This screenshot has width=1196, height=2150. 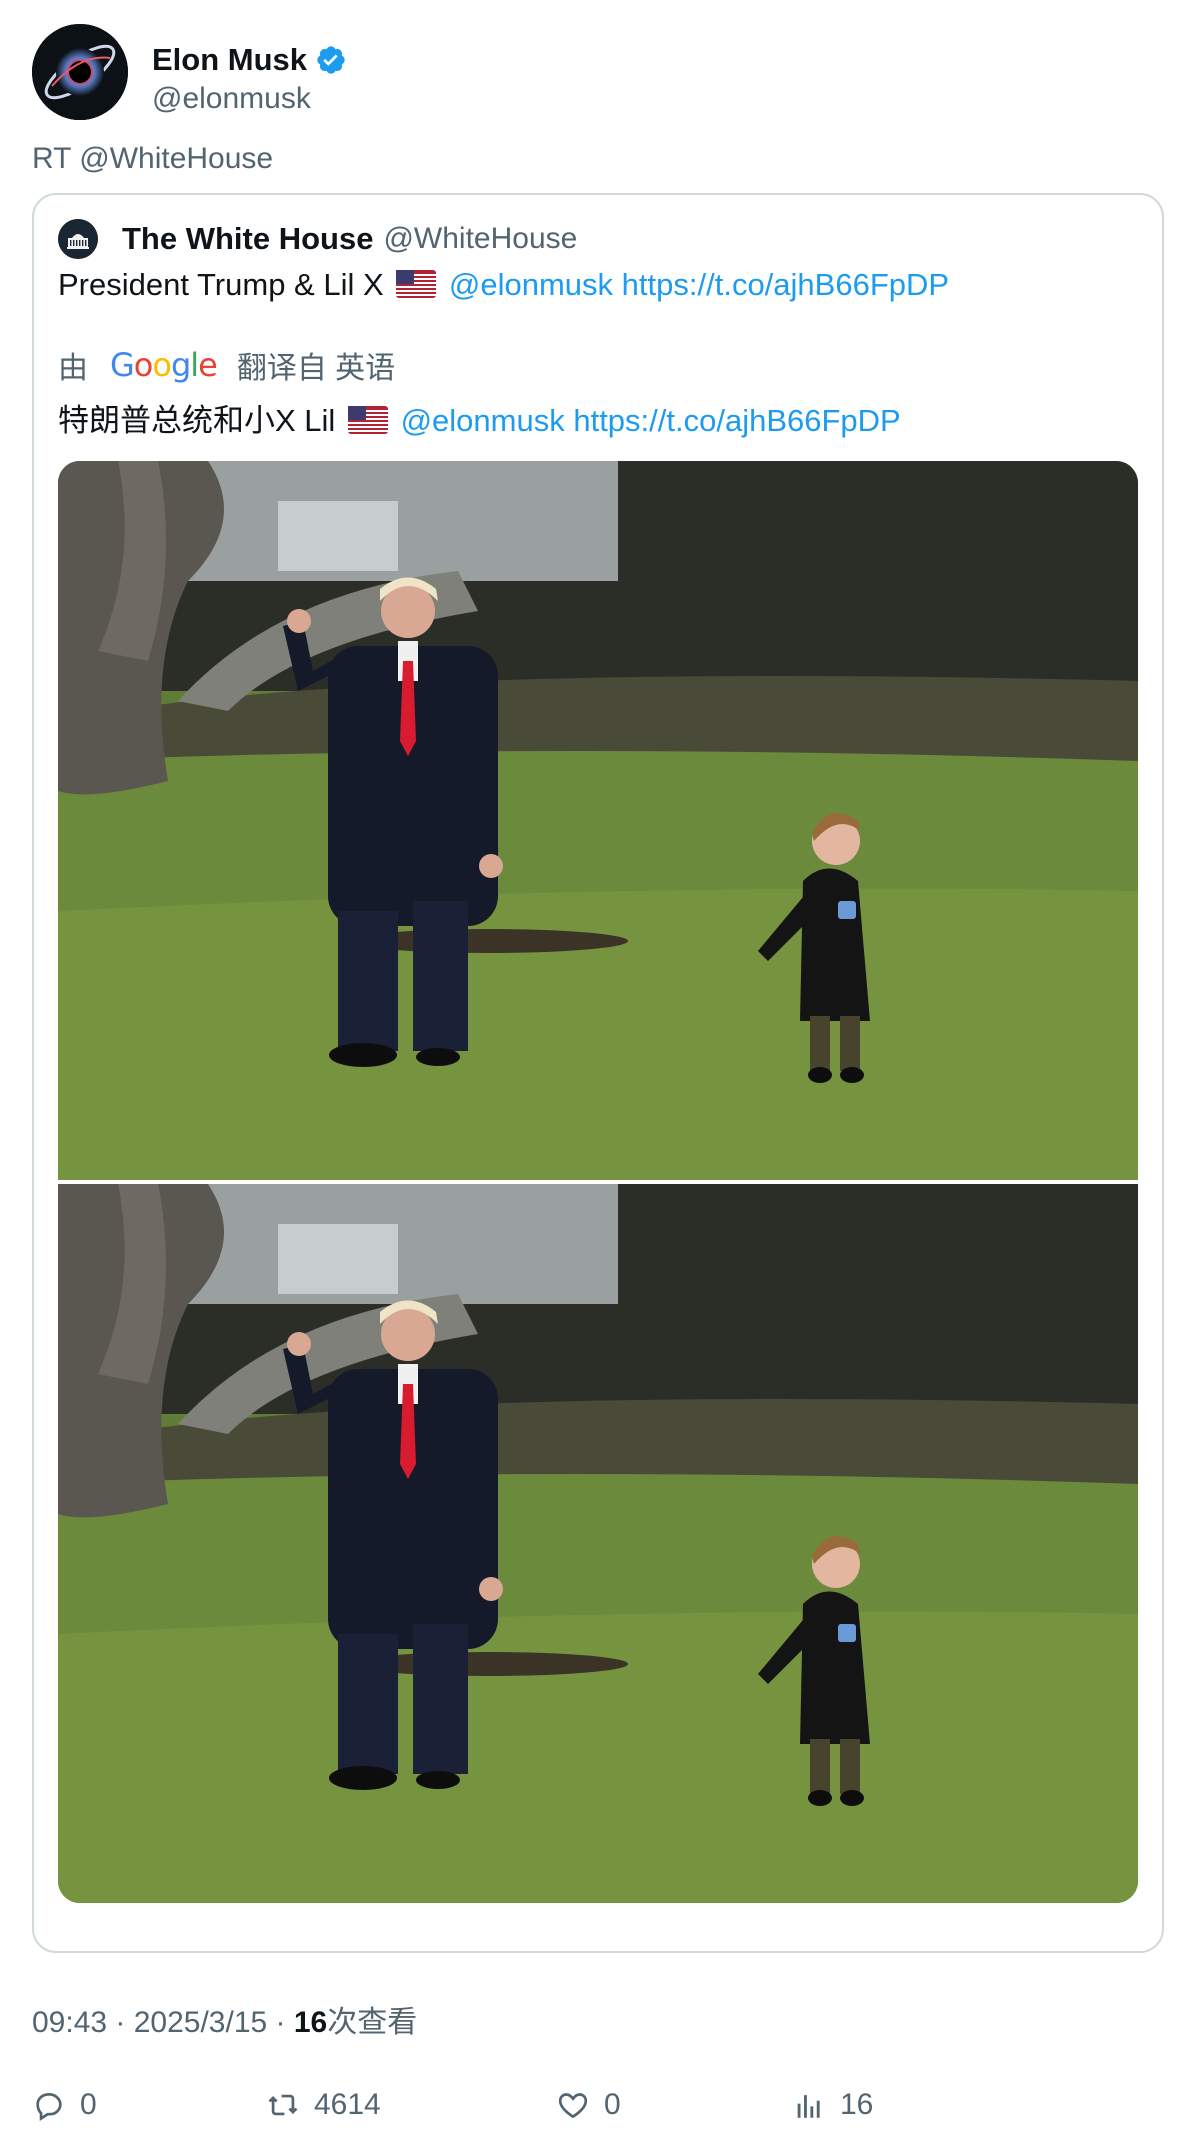 I want to click on url-link: https://t.co/ajhB66FpDP, so click(x=785, y=284).